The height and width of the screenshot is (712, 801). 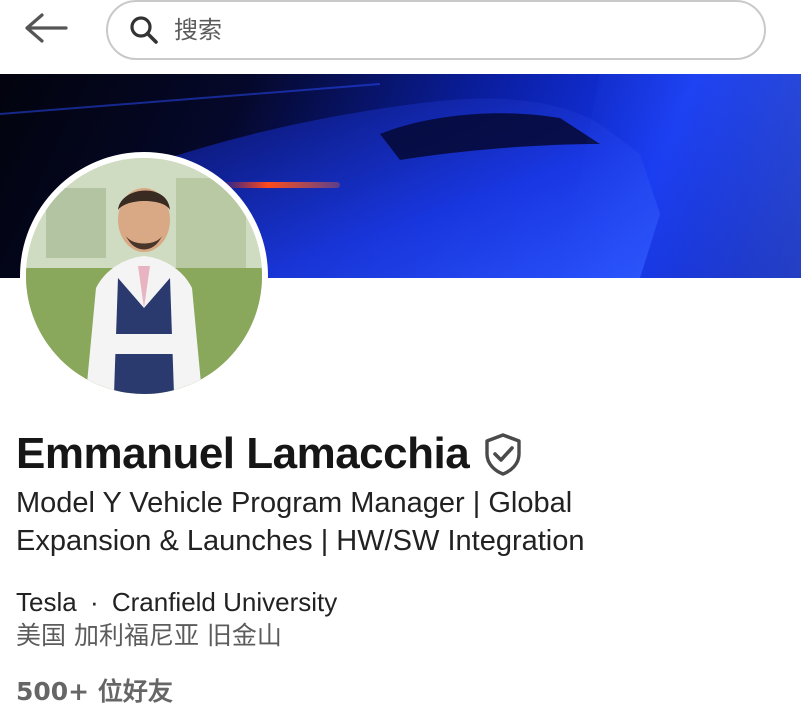 I want to click on search-bar, so click(x=436, y=30).